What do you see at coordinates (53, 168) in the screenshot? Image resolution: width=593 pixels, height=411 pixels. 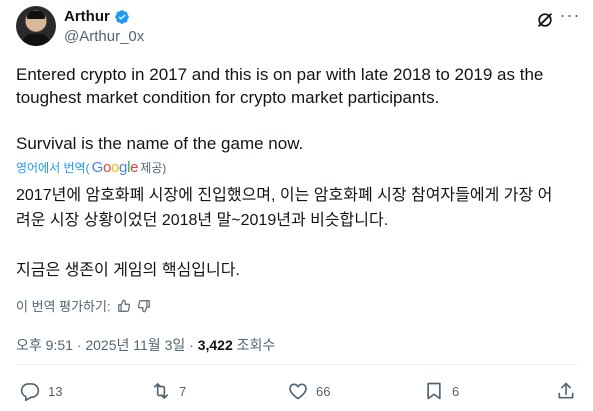 I see `translated-label-prefix: 영어에서 번역(` at bounding box center [53, 168].